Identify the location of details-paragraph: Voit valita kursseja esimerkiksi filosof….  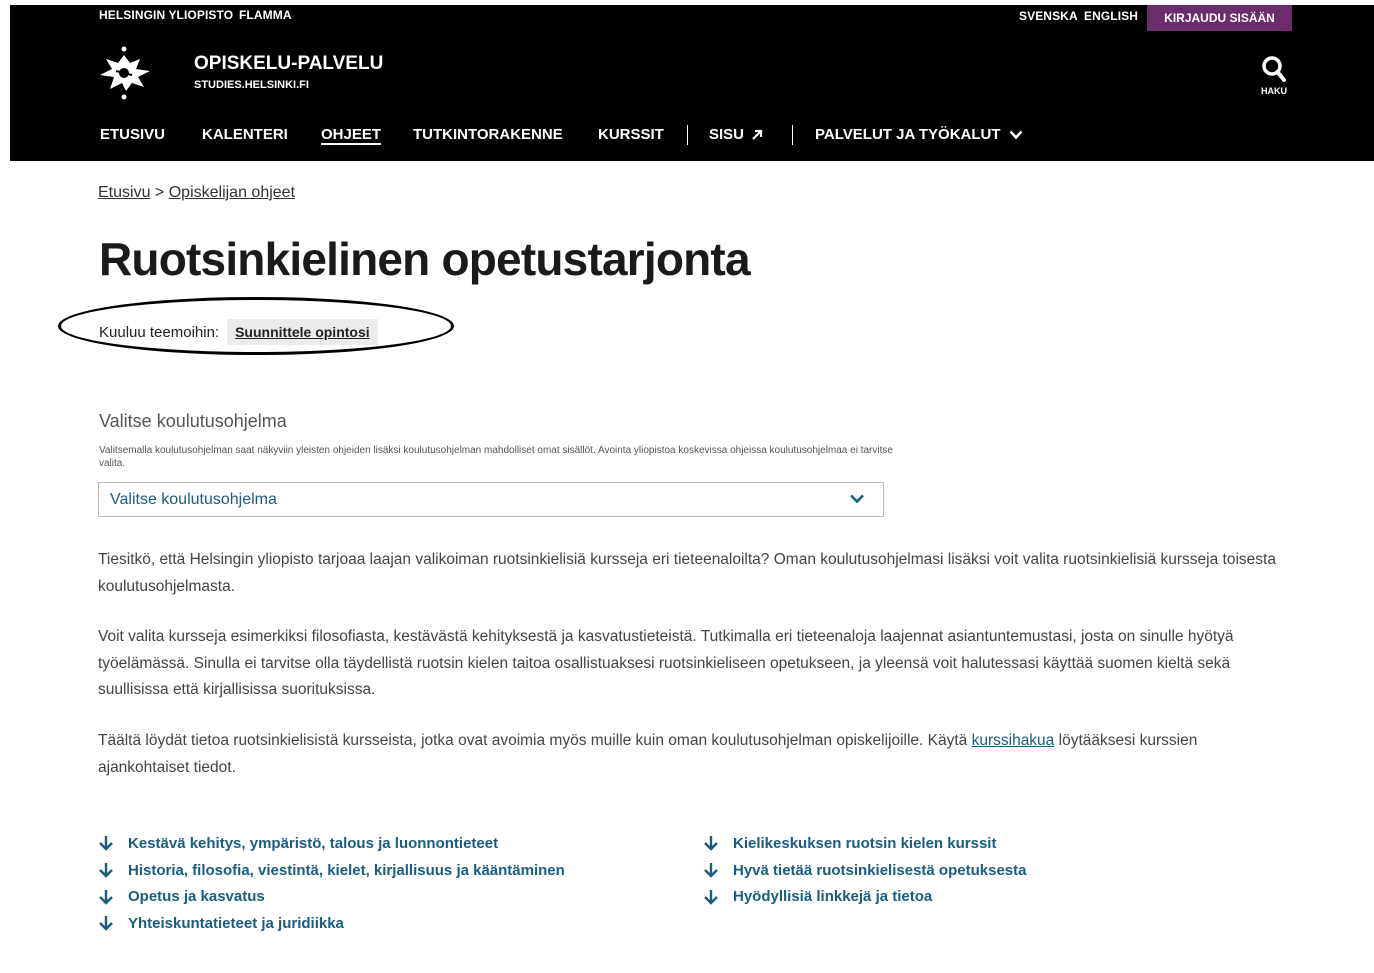
(666, 663).